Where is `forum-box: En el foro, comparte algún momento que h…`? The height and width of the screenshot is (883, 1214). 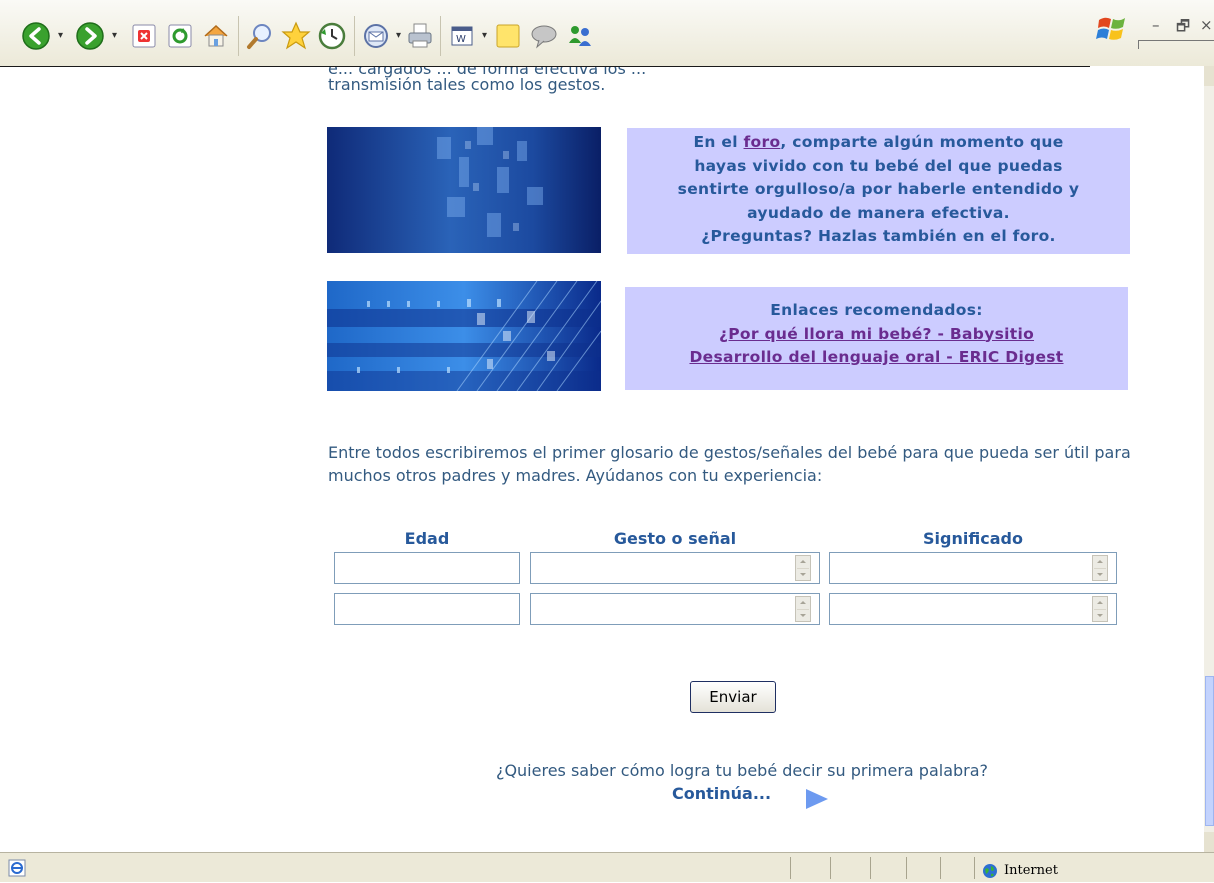
forum-box: En el foro, comparte algún momento que h… is located at coordinates (878, 191).